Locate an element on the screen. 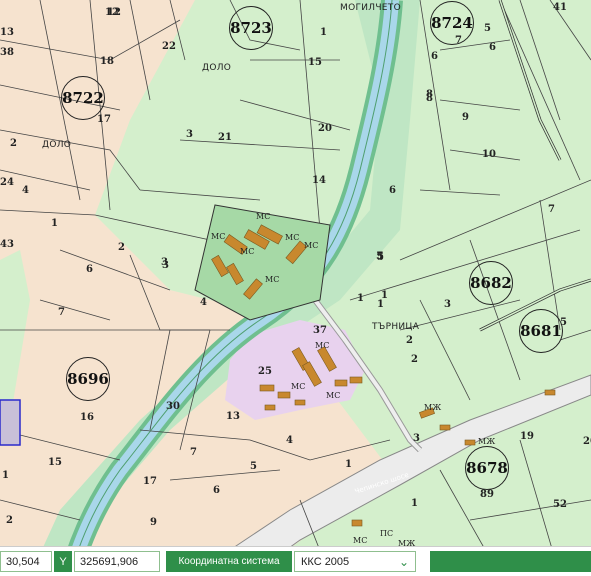 This screenshot has width=591, height=576. parcel-number: 25 is located at coordinates (265, 371).